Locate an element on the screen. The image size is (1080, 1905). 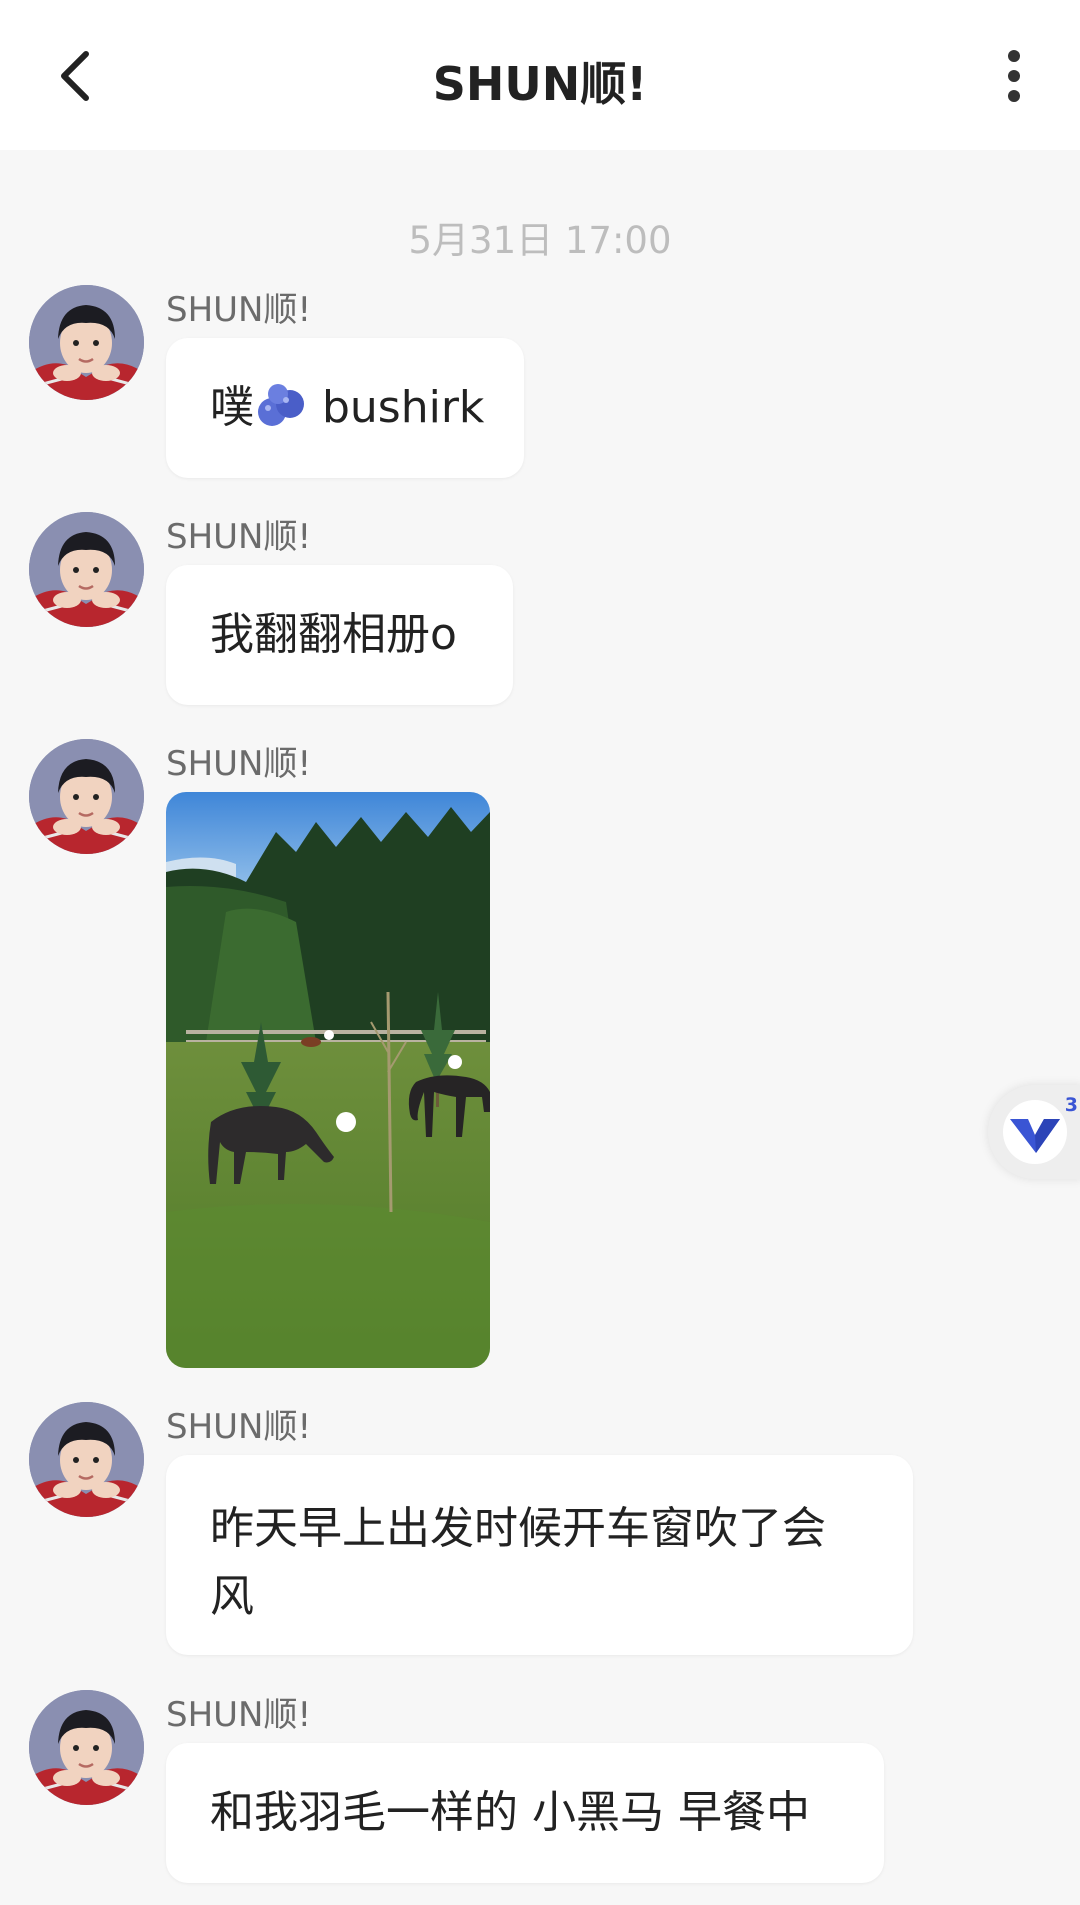
top-bar: SHUN顺! is located at coordinates (540, 75).